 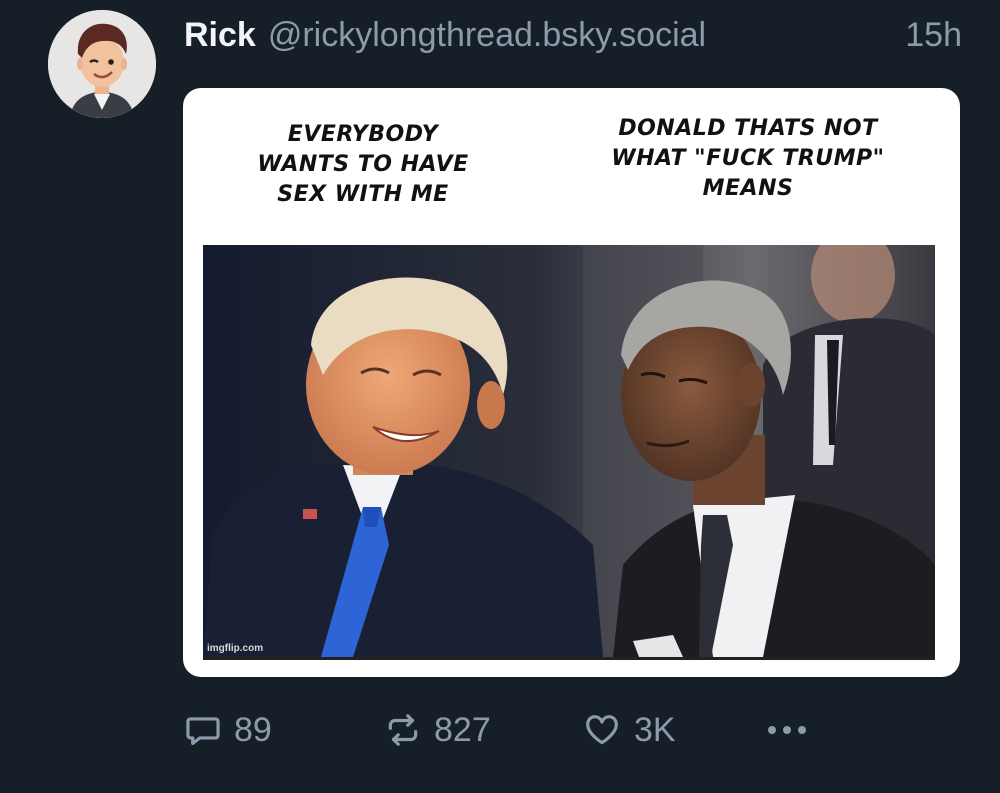 I want to click on more-icon, so click(x=787, y=730).